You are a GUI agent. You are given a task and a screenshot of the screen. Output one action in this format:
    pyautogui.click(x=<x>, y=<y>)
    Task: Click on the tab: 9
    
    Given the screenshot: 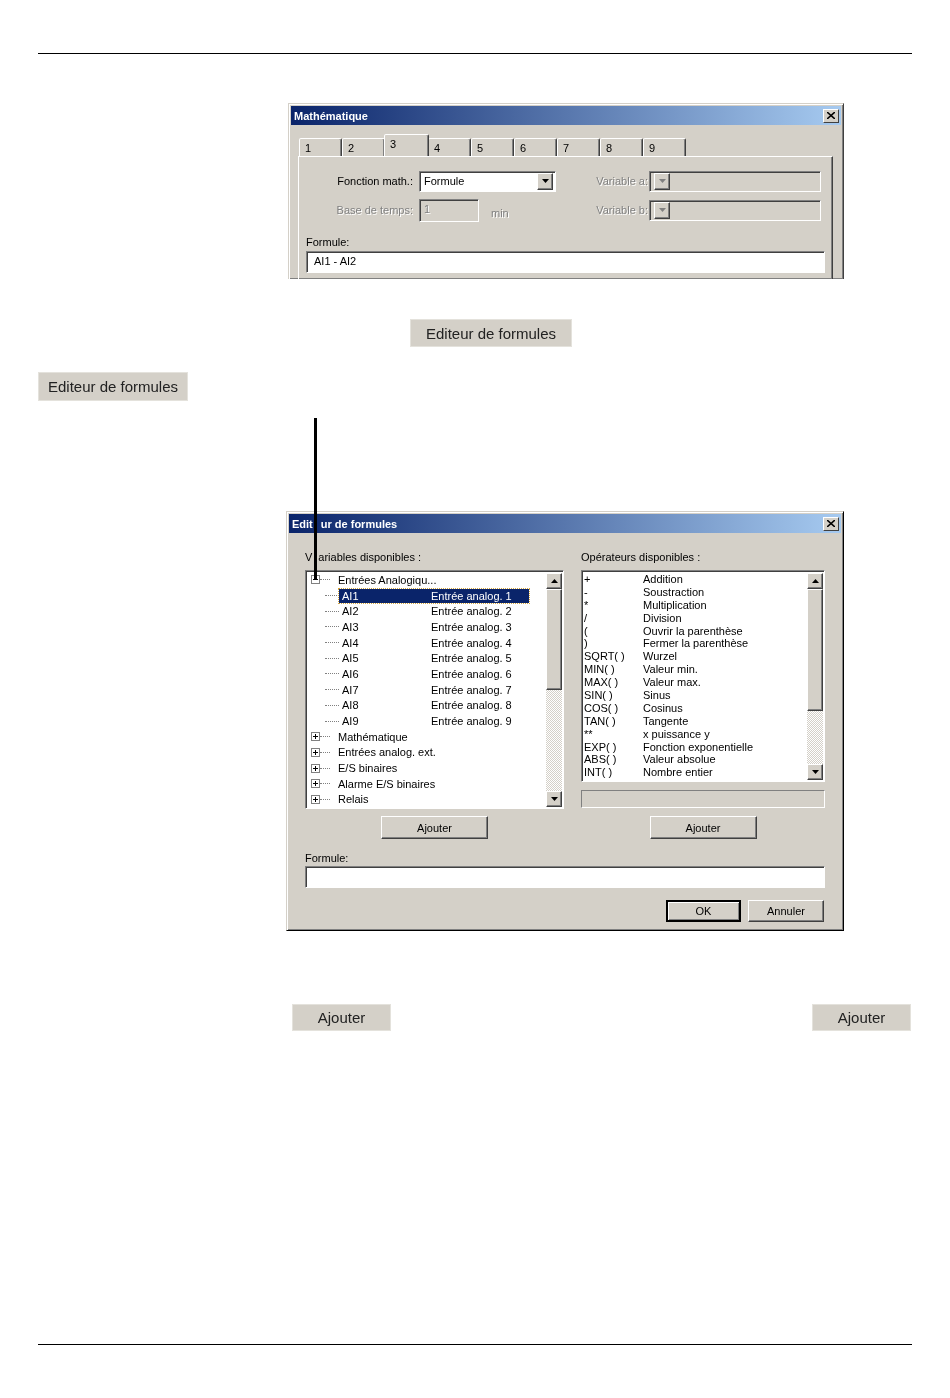 What is the action you would take?
    pyautogui.click(x=664, y=147)
    